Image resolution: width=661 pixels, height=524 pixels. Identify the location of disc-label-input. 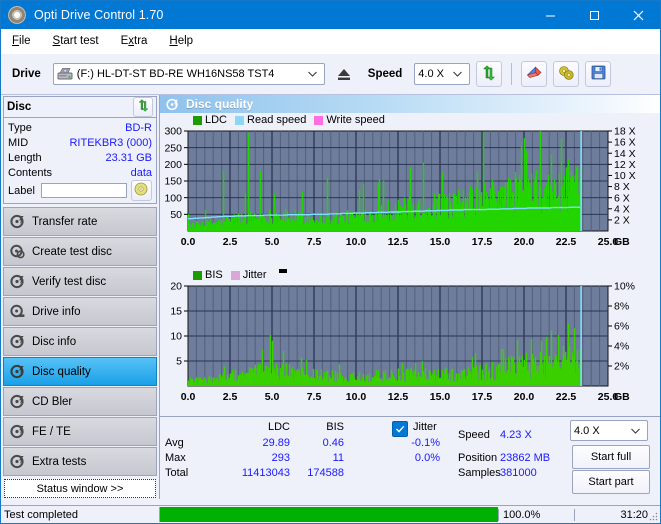
(83, 190).